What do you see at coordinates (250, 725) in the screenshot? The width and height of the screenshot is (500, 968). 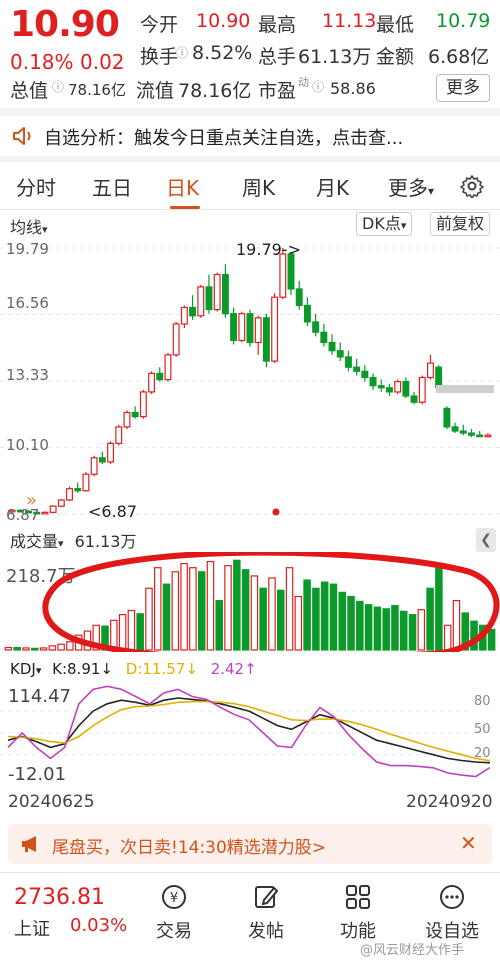 I see `kdj-chart` at bounding box center [250, 725].